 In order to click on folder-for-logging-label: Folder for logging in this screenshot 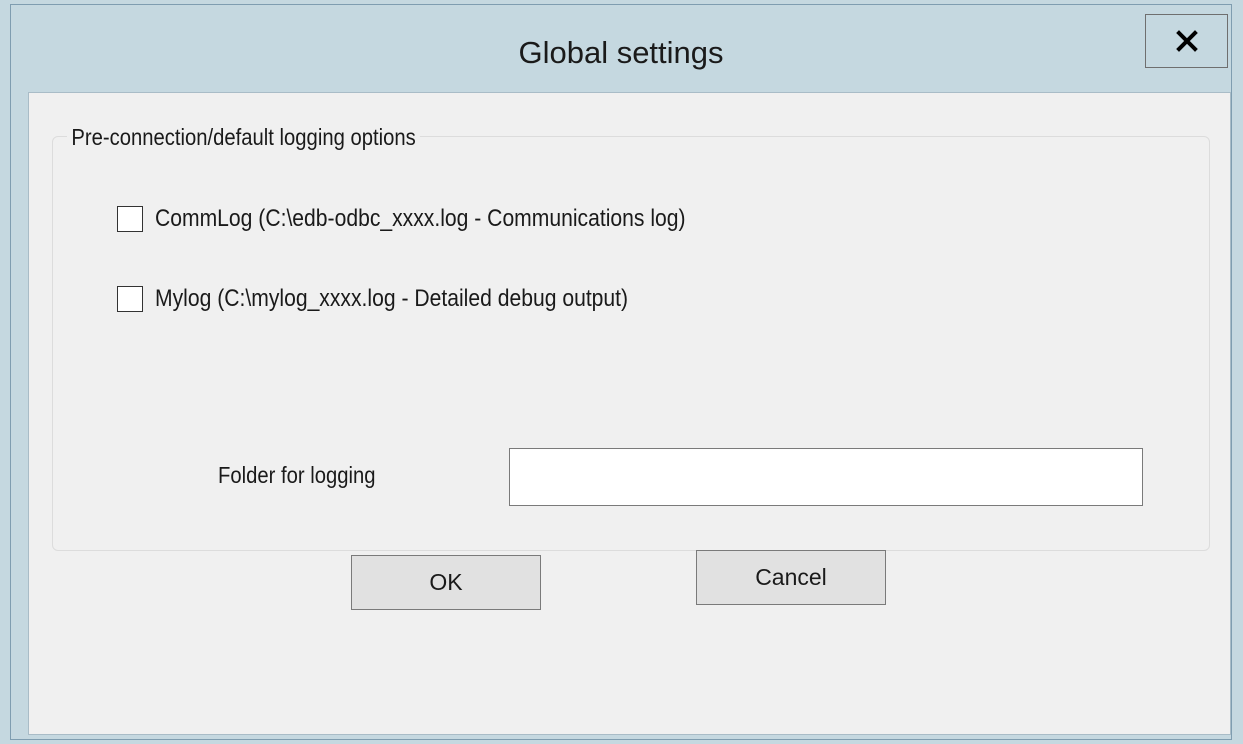, I will do `click(297, 475)`.